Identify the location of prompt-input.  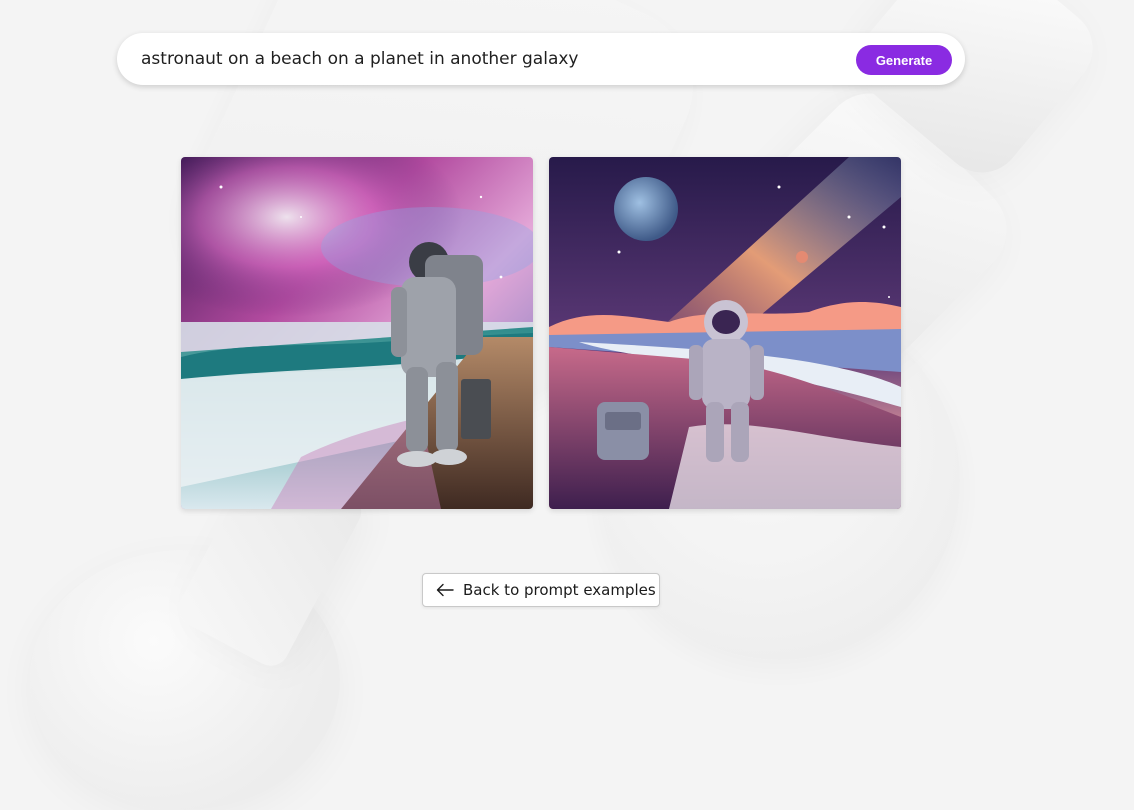
(491, 59).